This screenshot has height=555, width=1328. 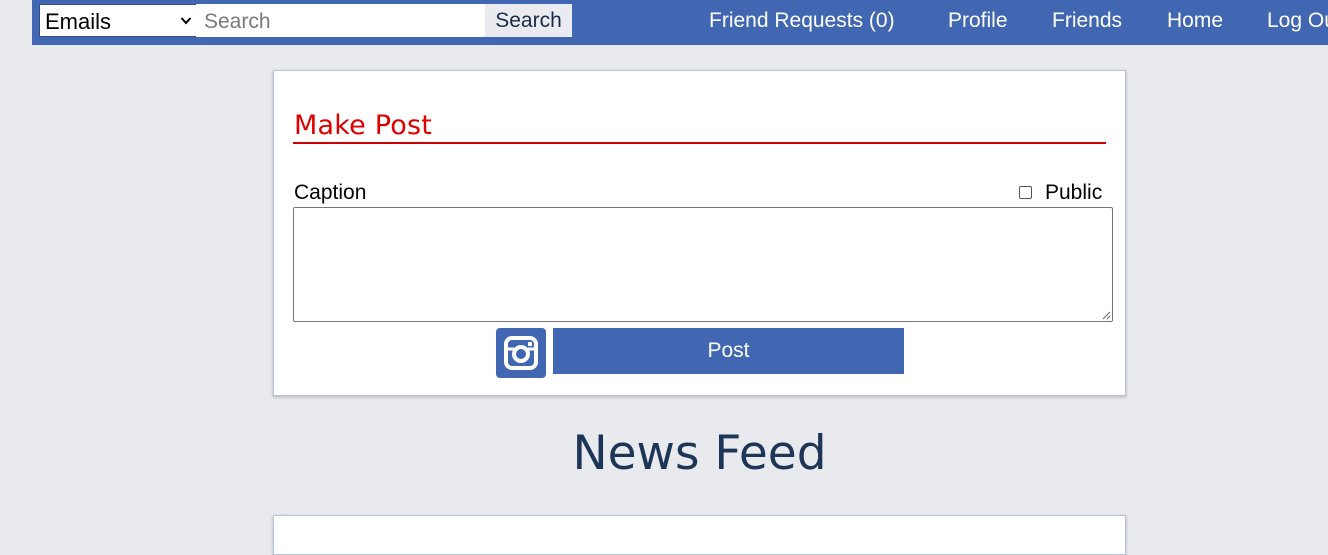 What do you see at coordinates (978, 21) in the screenshot?
I see `nav-link-profile: Profile` at bounding box center [978, 21].